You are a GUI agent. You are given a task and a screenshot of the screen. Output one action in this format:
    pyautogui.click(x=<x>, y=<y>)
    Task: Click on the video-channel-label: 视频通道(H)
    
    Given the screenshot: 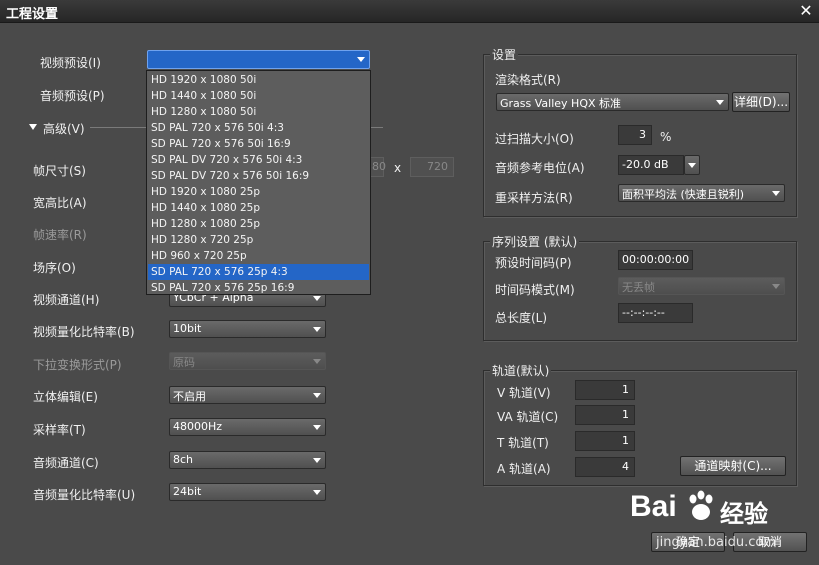 What is the action you would take?
    pyautogui.click(x=66, y=300)
    